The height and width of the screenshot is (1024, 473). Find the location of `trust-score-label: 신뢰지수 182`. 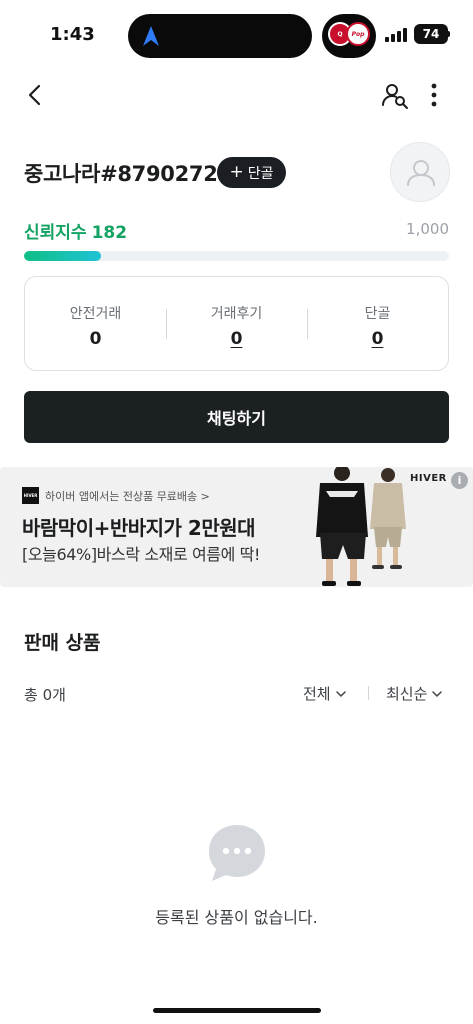

trust-score-label: 신뢰지수 182 is located at coordinates (75, 230).